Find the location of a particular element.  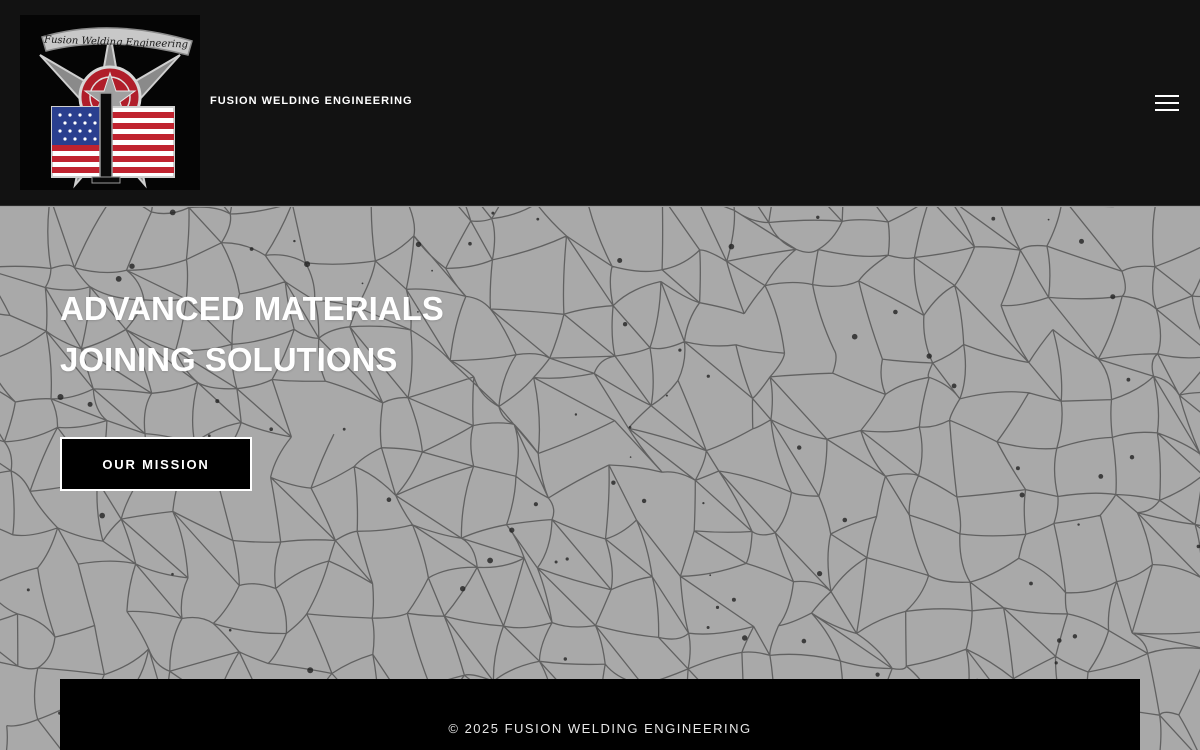

copyright-text: © 2025 FUSION WELDING ENGINEERING is located at coordinates (600, 728).